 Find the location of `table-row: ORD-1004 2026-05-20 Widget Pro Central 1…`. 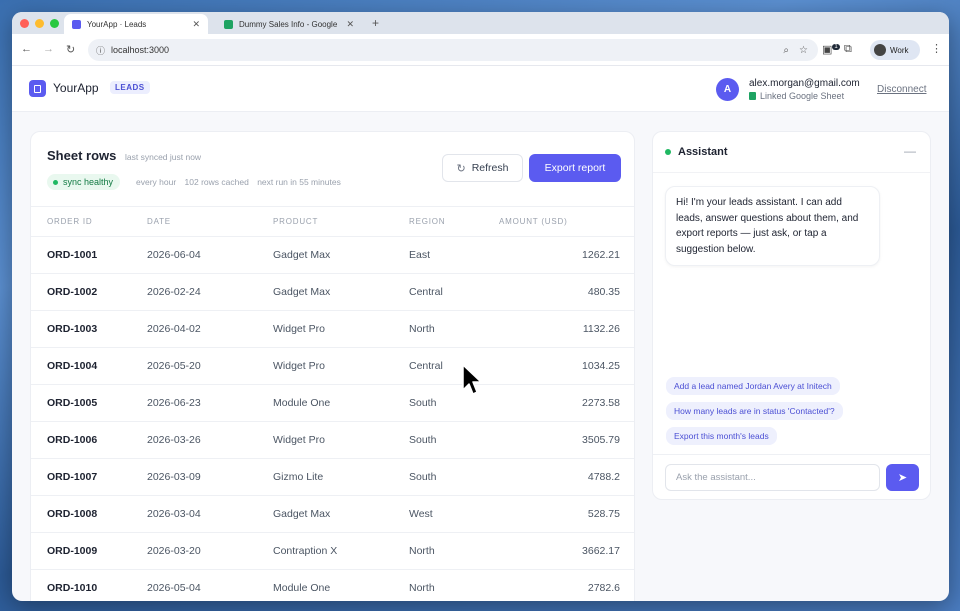

table-row: ORD-1004 2026-05-20 Widget Pro Central 1… is located at coordinates (332, 366).